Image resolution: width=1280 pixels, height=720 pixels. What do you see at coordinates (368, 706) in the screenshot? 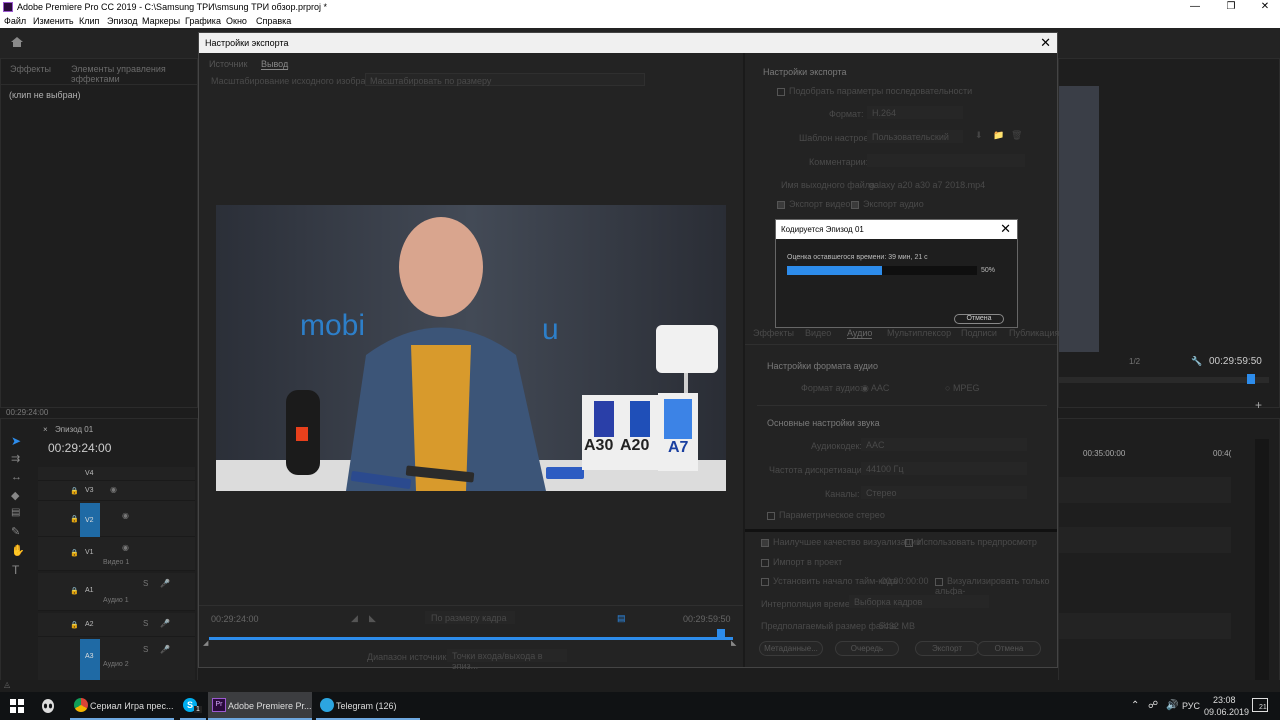
I see `taskbar-telegram: Telegram (126)` at bounding box center [368, 706].